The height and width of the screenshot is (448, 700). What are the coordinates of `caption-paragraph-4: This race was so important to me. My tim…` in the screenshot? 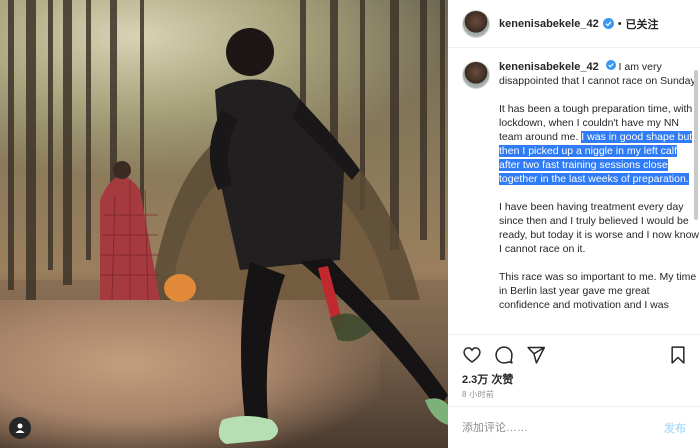 It's located at (598, 291).